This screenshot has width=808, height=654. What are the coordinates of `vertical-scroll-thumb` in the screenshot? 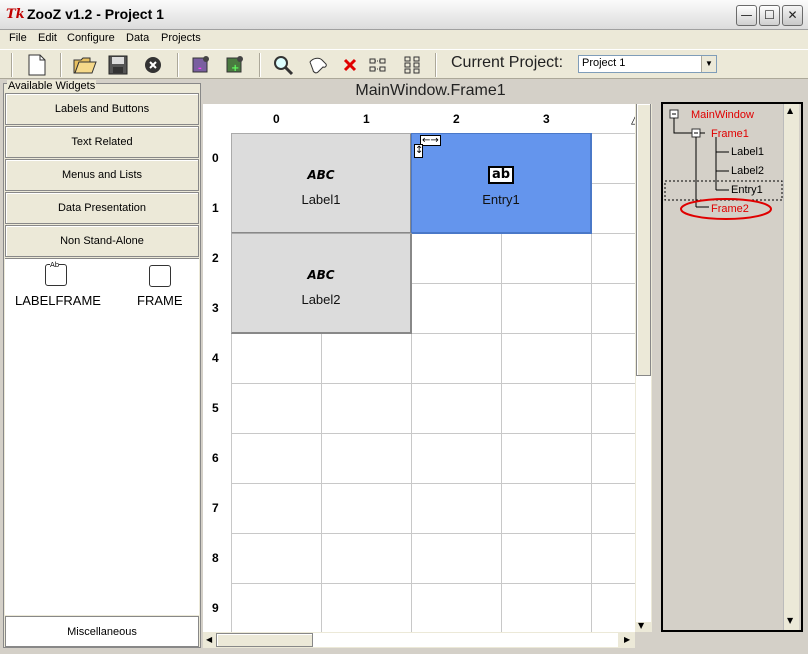 It's located at (643, 240).